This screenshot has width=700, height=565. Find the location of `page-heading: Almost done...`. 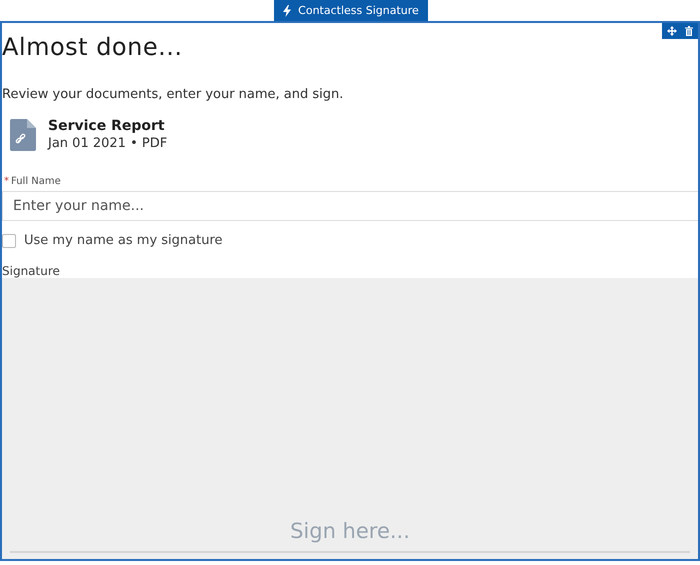

page-heading: Almost done... is located at coordinates (93, 47).